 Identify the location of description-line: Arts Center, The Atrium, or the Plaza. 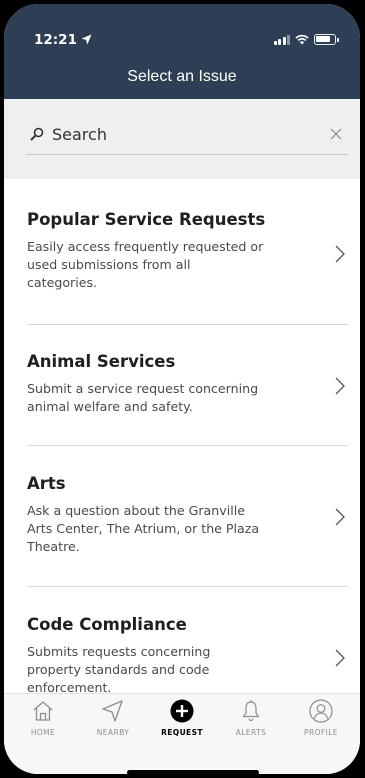
(143, 528).